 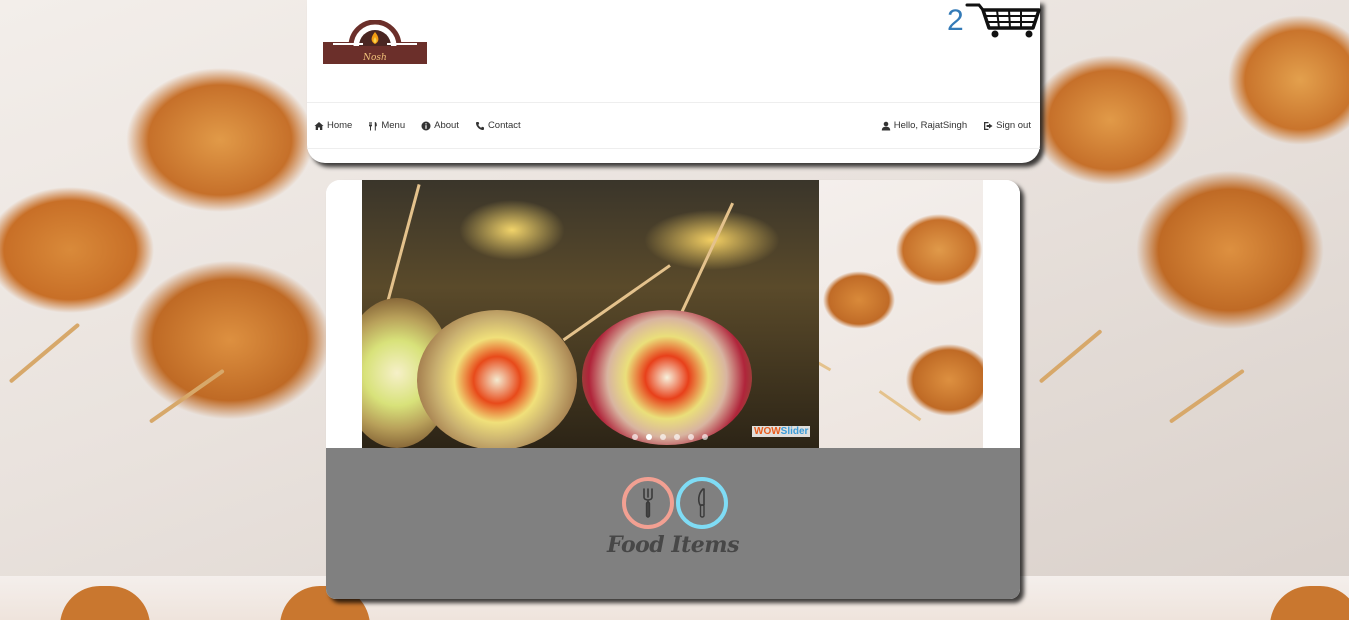 I want to click on nav-menu-link: Menu, so click(x=386, y=125).